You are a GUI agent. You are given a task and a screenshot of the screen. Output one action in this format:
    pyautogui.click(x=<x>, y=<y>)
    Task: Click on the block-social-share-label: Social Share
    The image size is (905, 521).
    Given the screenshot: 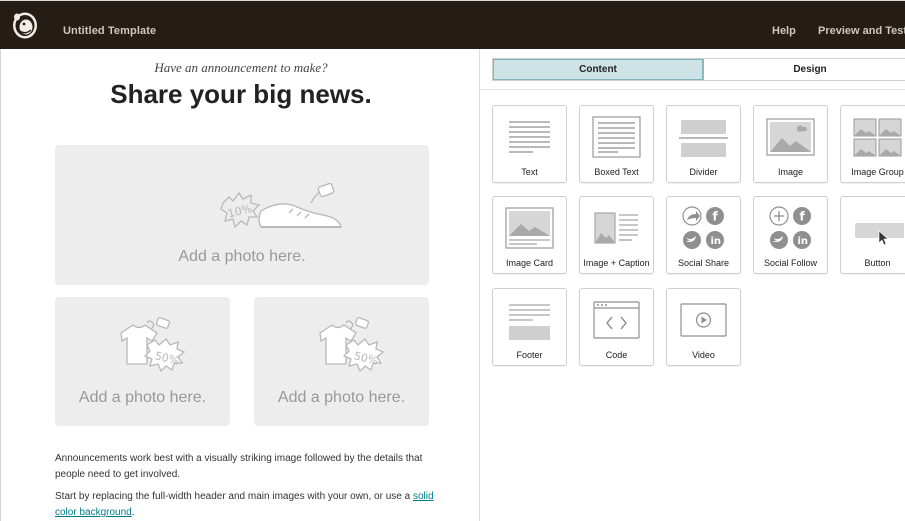 What is the action you would take?
    pyautogui.click(x=703, y=263)
    